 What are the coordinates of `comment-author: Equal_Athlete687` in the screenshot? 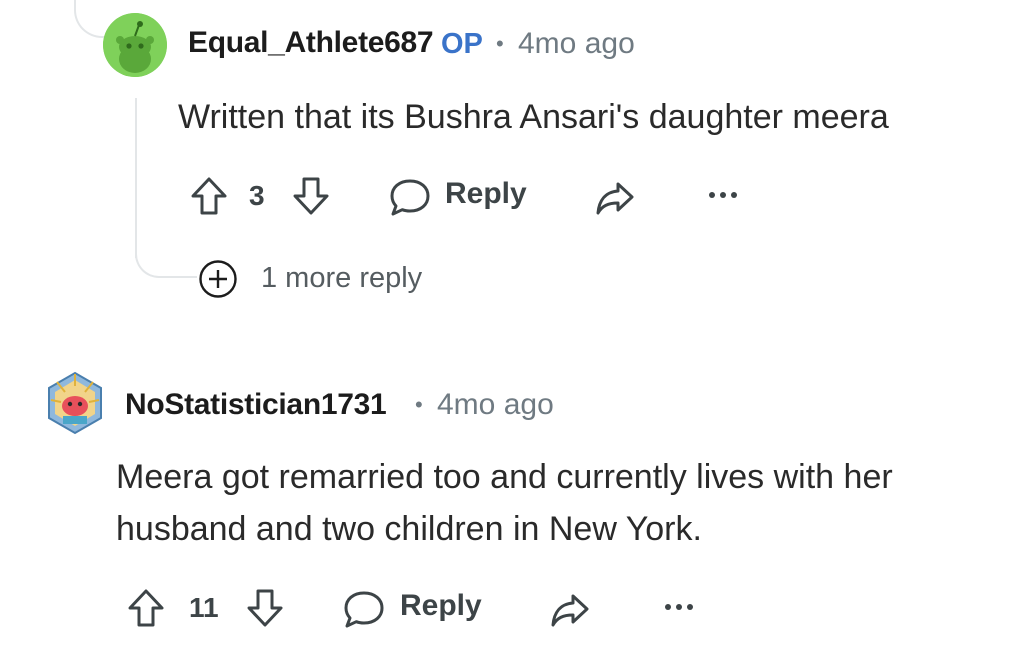 It's located at (311, 43).